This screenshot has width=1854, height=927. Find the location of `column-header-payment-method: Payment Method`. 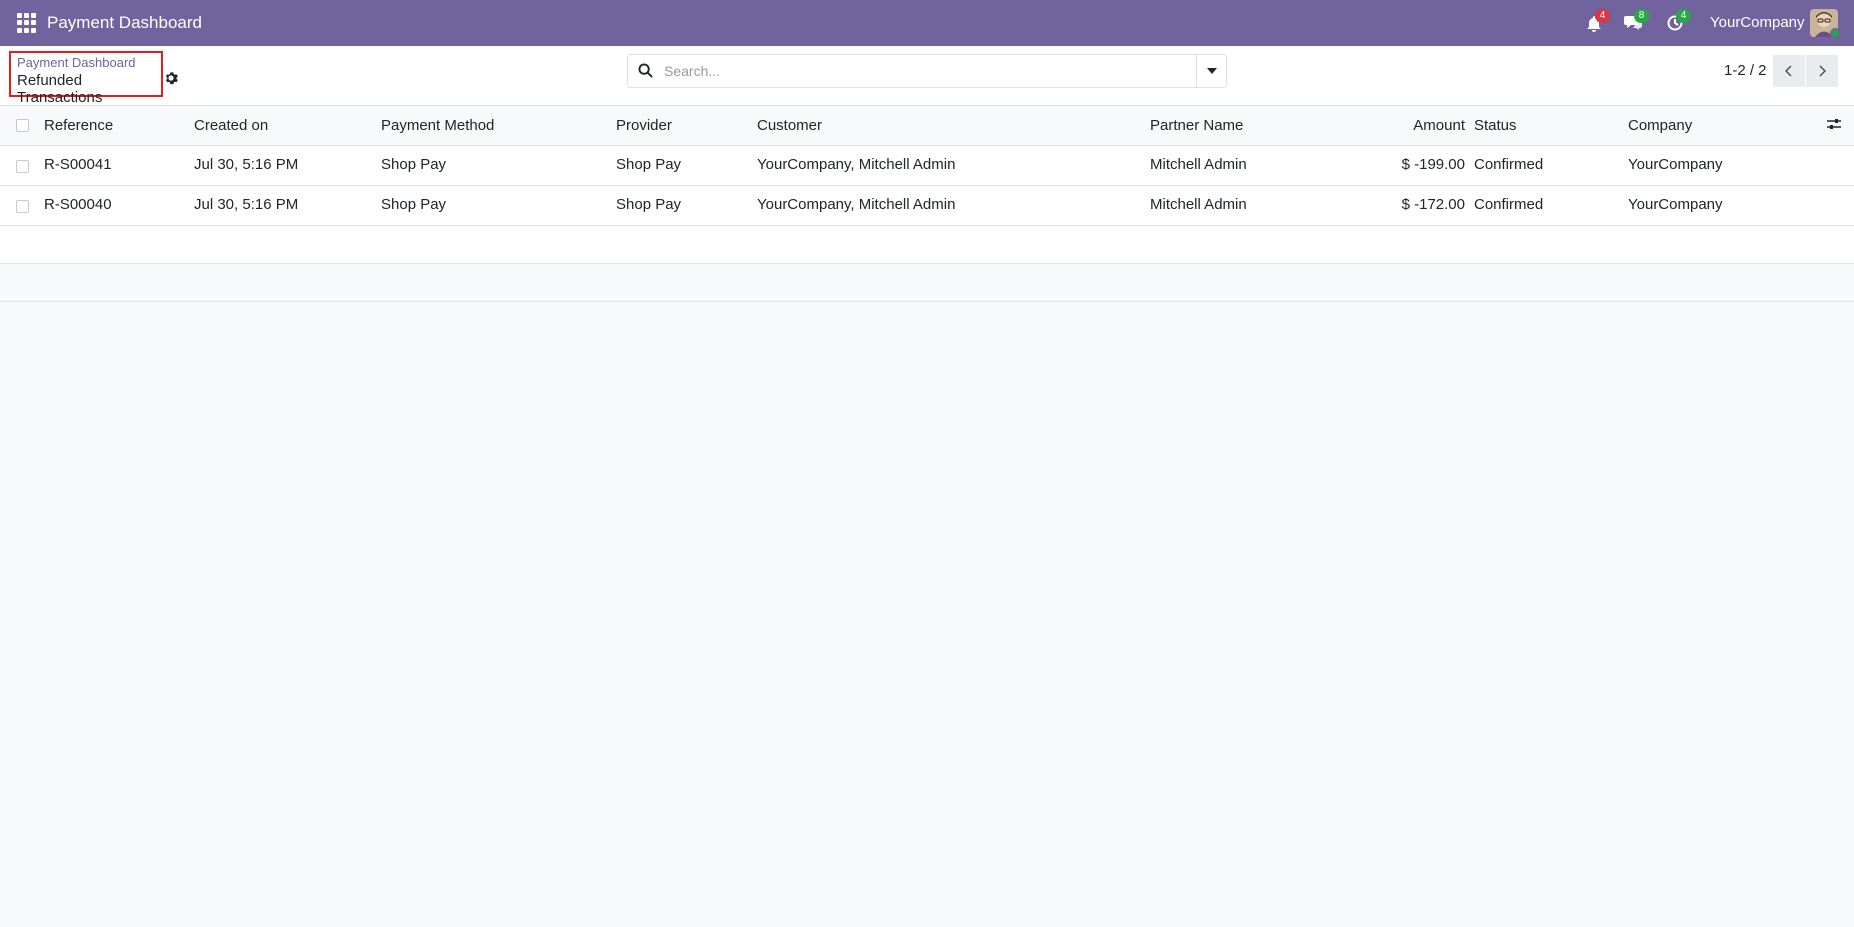

column-header-payment-method: Payment Method is located at coordinates (437, 125).